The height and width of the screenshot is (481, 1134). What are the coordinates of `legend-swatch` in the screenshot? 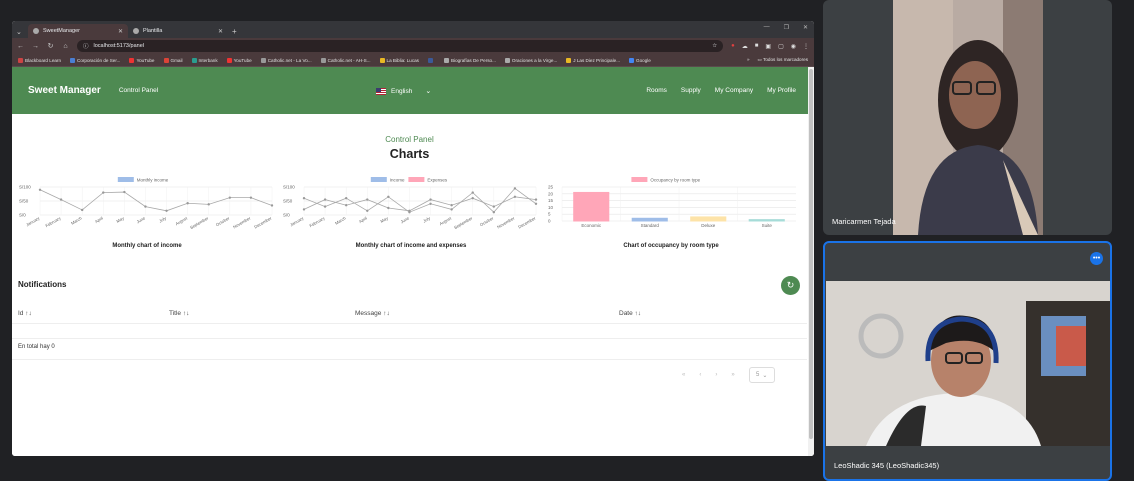 It's located at (125, 179).